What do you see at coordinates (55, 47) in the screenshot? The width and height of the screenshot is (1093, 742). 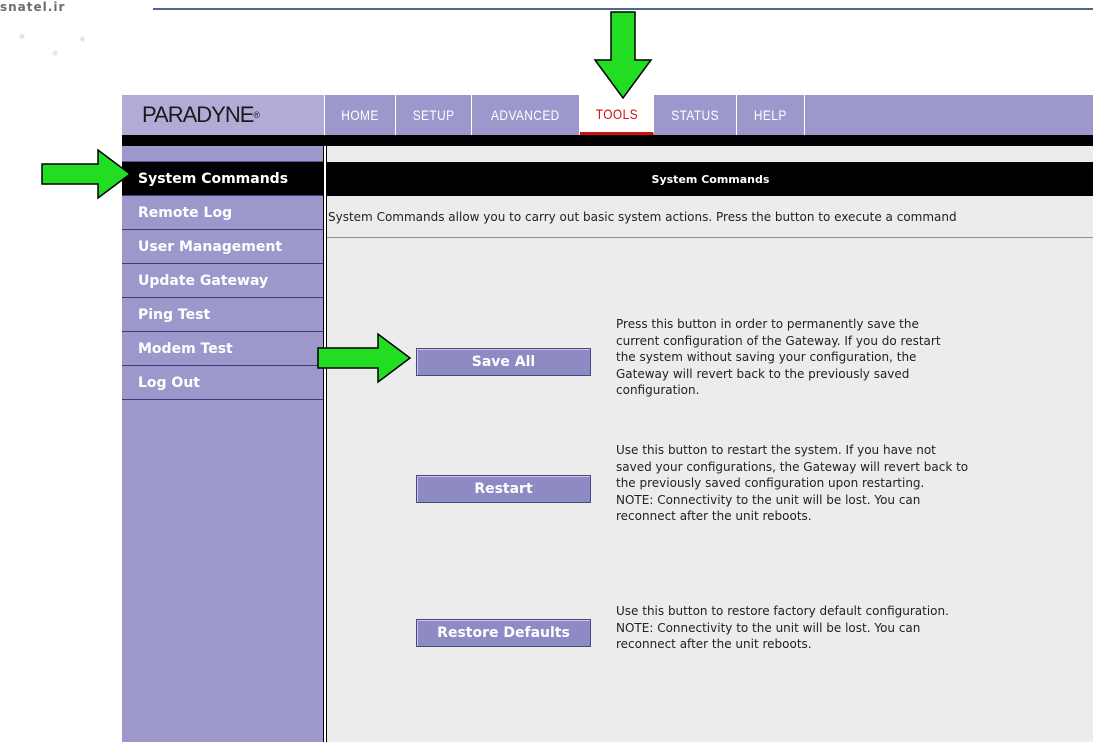 I see `watermark-pattern` at bounding box center [55, 47].